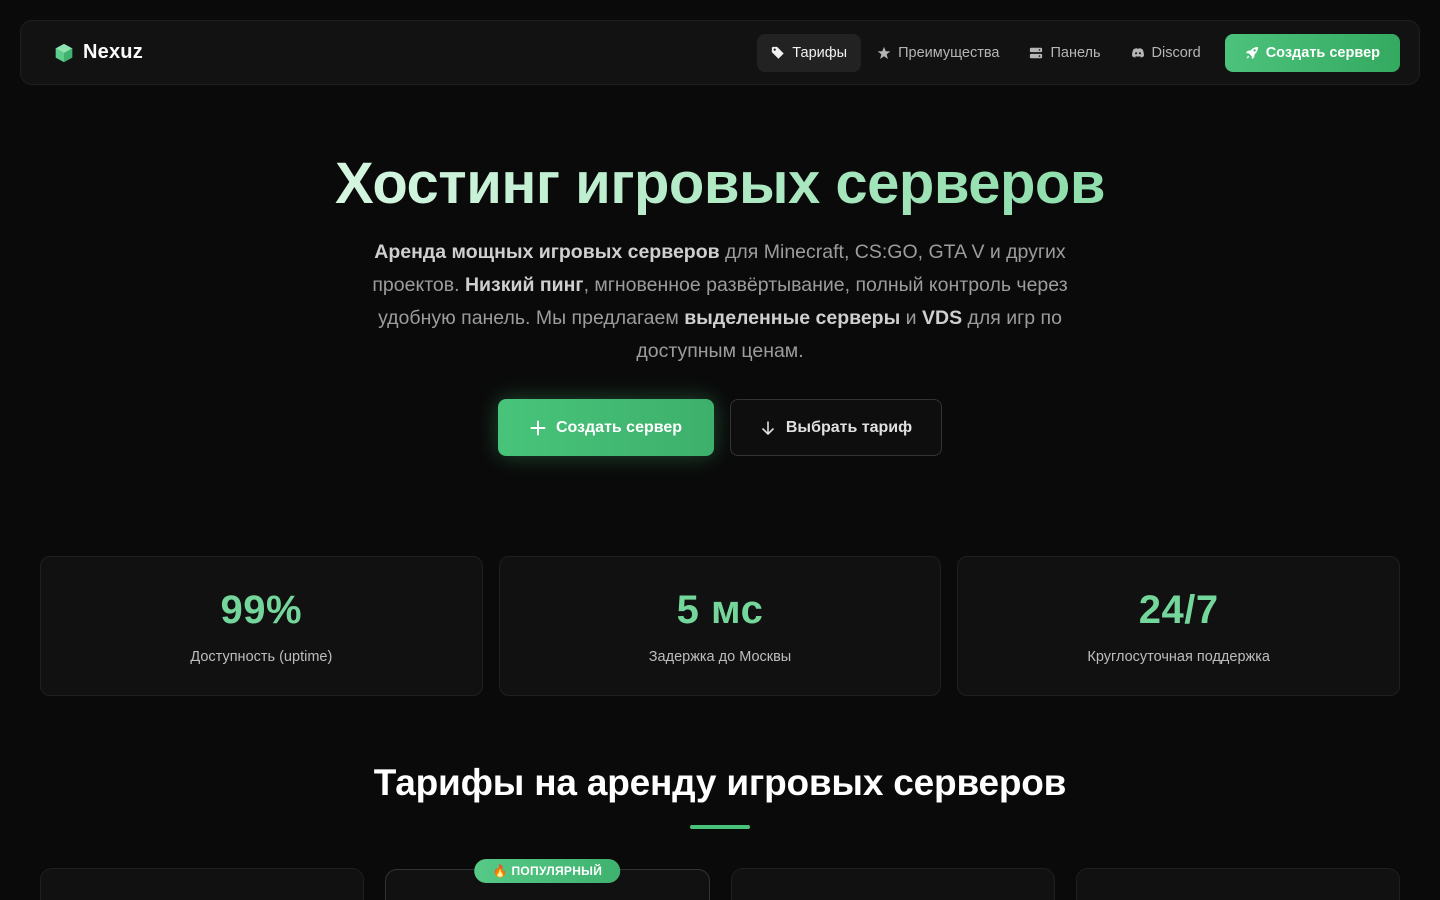  I want to click on choose-tariff-button: Выбрать тариф, so click(836, 427).